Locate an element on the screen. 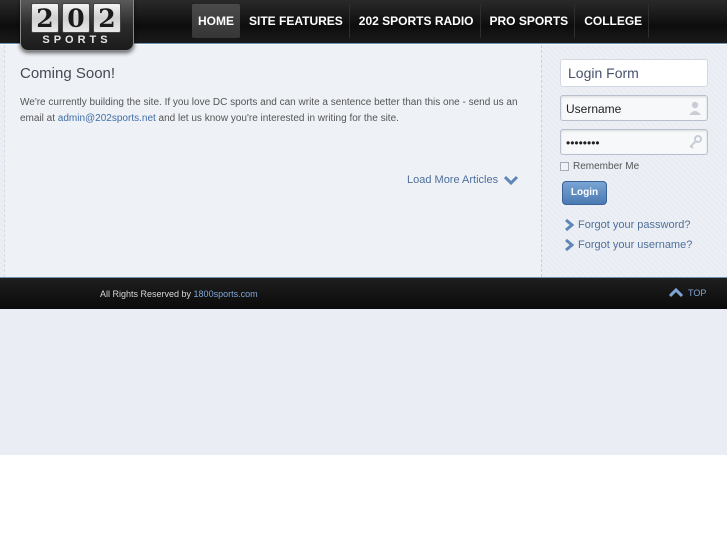 The image size is (727, 545). article-title: Coming Soon! is located at coordinates (68, 73).